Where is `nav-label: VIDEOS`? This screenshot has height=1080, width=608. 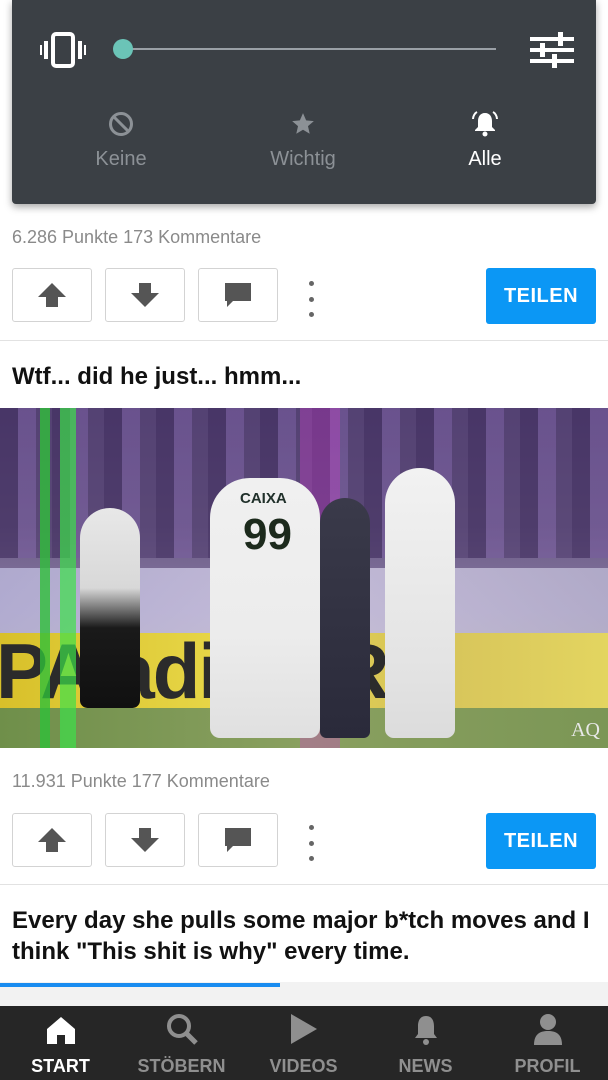 nav-label: VIDEOS is located at coordinates (303, 1066).